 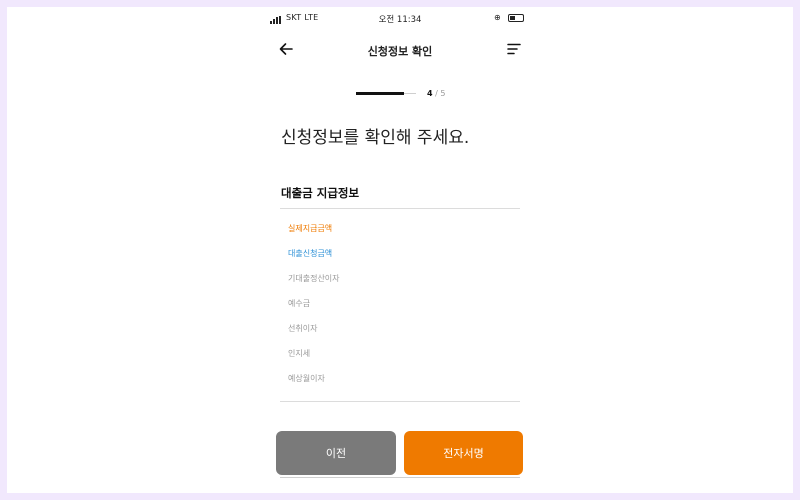 What do you see at coordinates (299, 353) in the screenshot?
I see `list-item-stamp-tax: 인지세` at bounding box center [299, 353].